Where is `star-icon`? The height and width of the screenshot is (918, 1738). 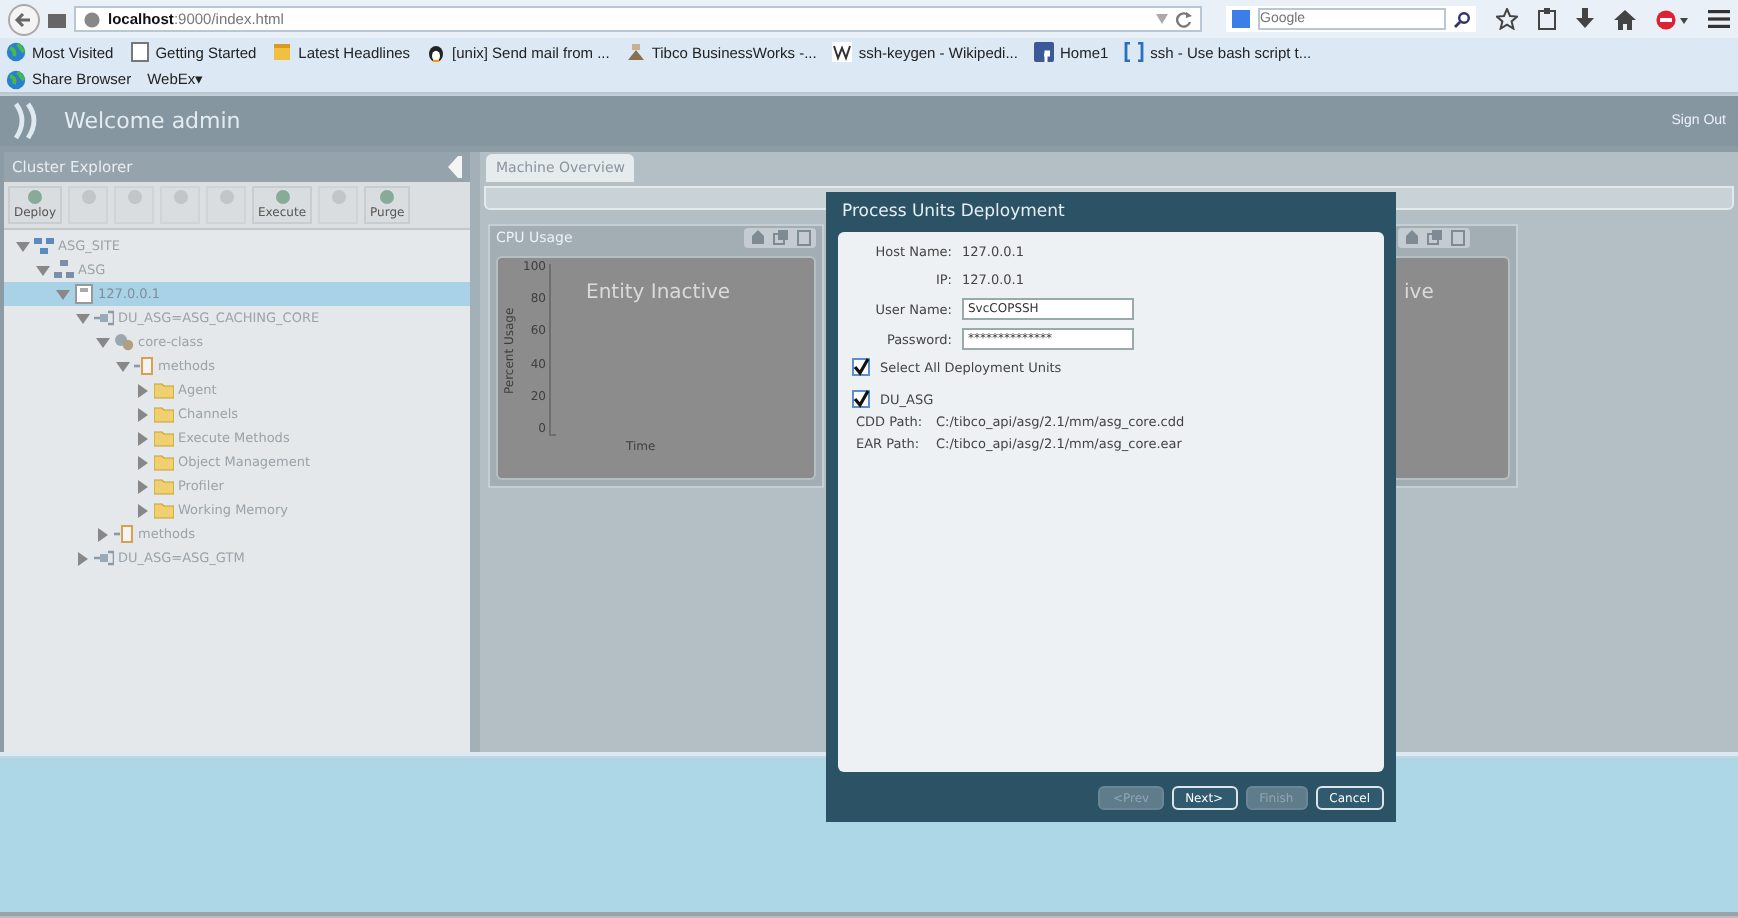 star-icon is located at coordinates (1507, 19).